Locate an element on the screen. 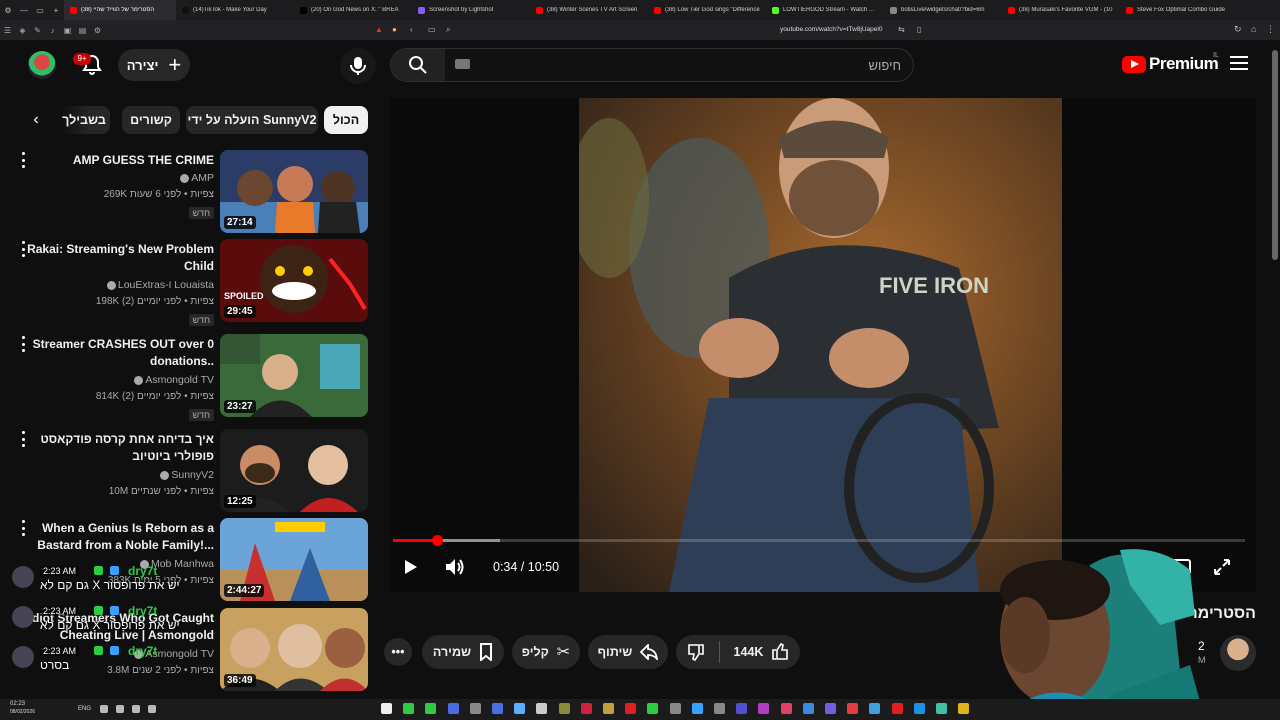  vscode-icon is located at coordinates (431, 708).